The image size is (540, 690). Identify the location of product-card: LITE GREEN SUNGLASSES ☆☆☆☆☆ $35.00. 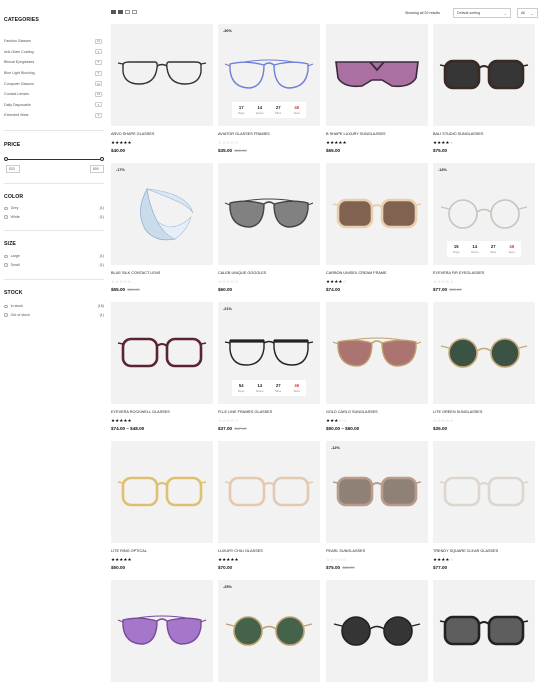
(484, 370).